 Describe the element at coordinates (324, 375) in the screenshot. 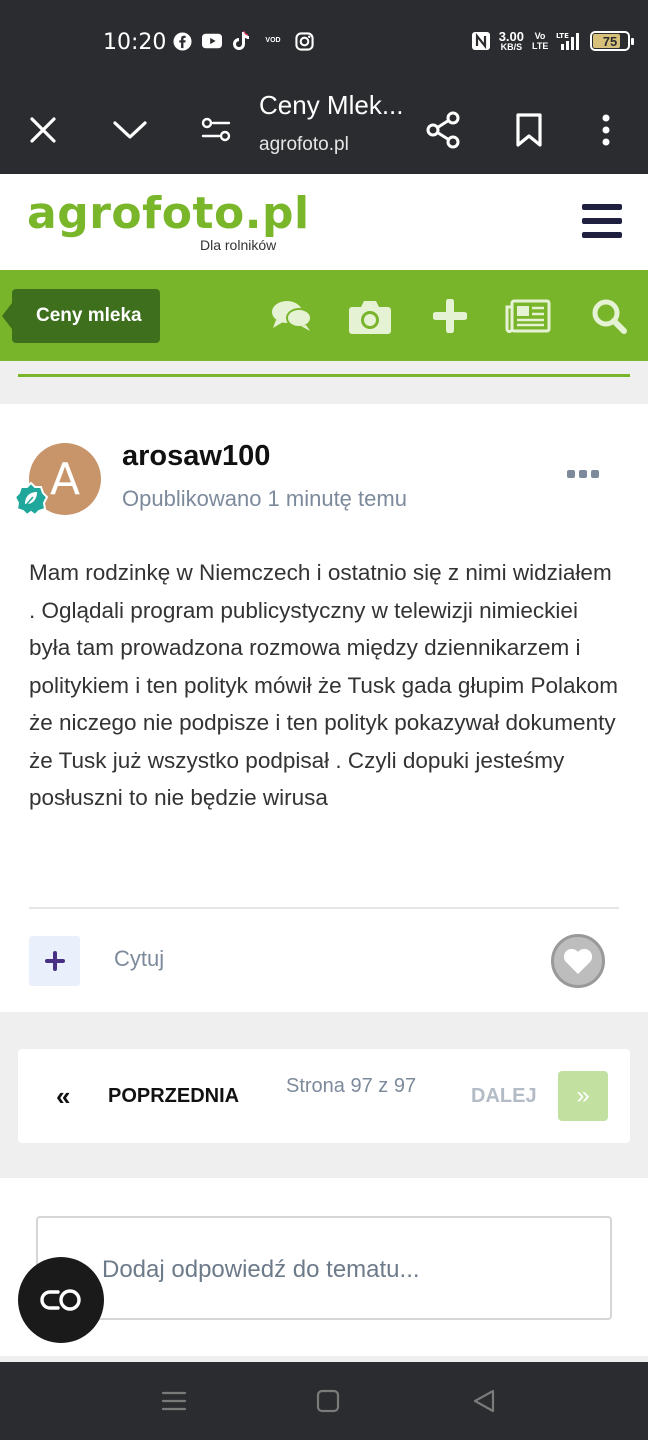

I see `section-divider` at that location.